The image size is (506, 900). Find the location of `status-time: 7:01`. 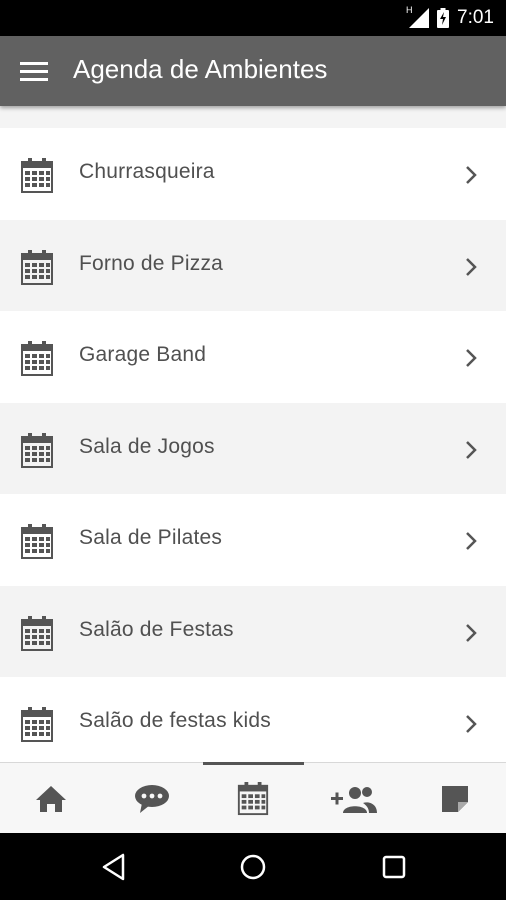

status-time: 7:01 is located at coordinates (475, 17).